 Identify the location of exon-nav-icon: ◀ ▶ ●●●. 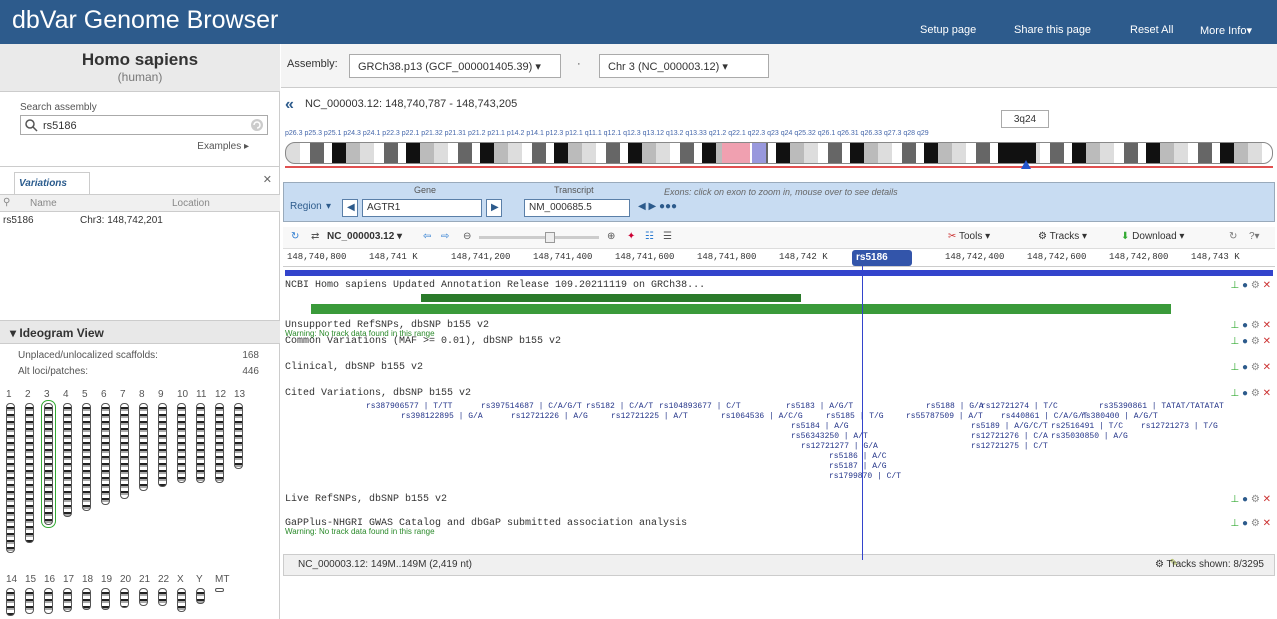
(657, 206).